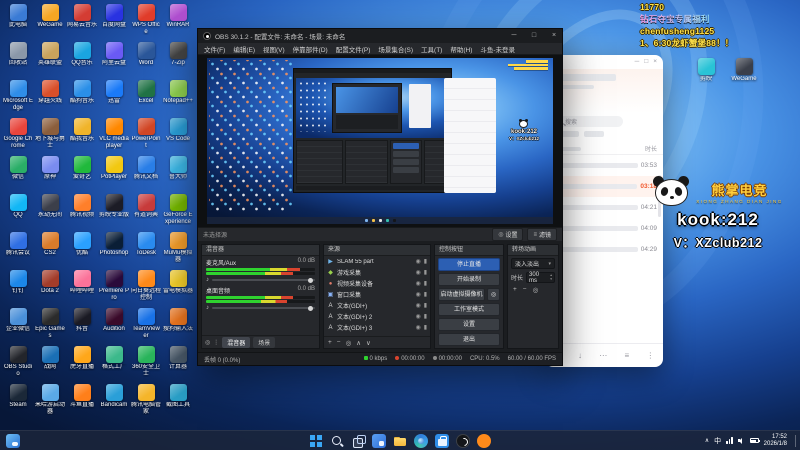 The height and width of the screenshot is (450, 800). Describe the element at coordinates (50, 325) in the screenshot. I see `desktop-icon: Epic Games` at that location.